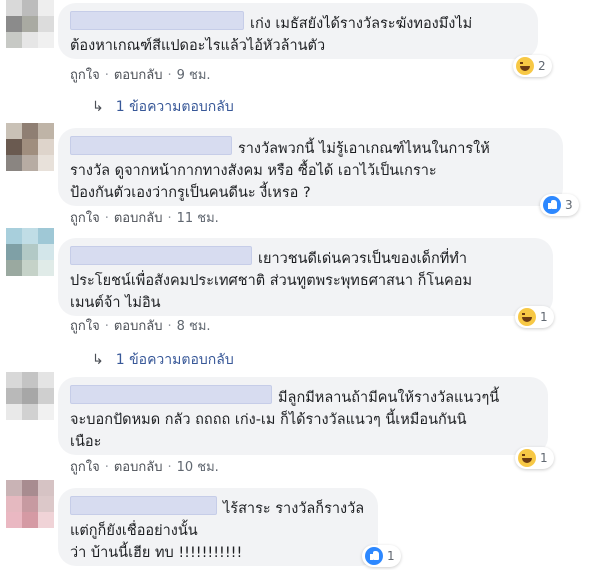 Image resolution: width=600 pixels, height=570 pixels. What do you see at coordinates (218, 508) in the screenshot?
I see `comment-line: ไร้สาระ รางวัลก็รางวัล` at bounding box center [218, 508].